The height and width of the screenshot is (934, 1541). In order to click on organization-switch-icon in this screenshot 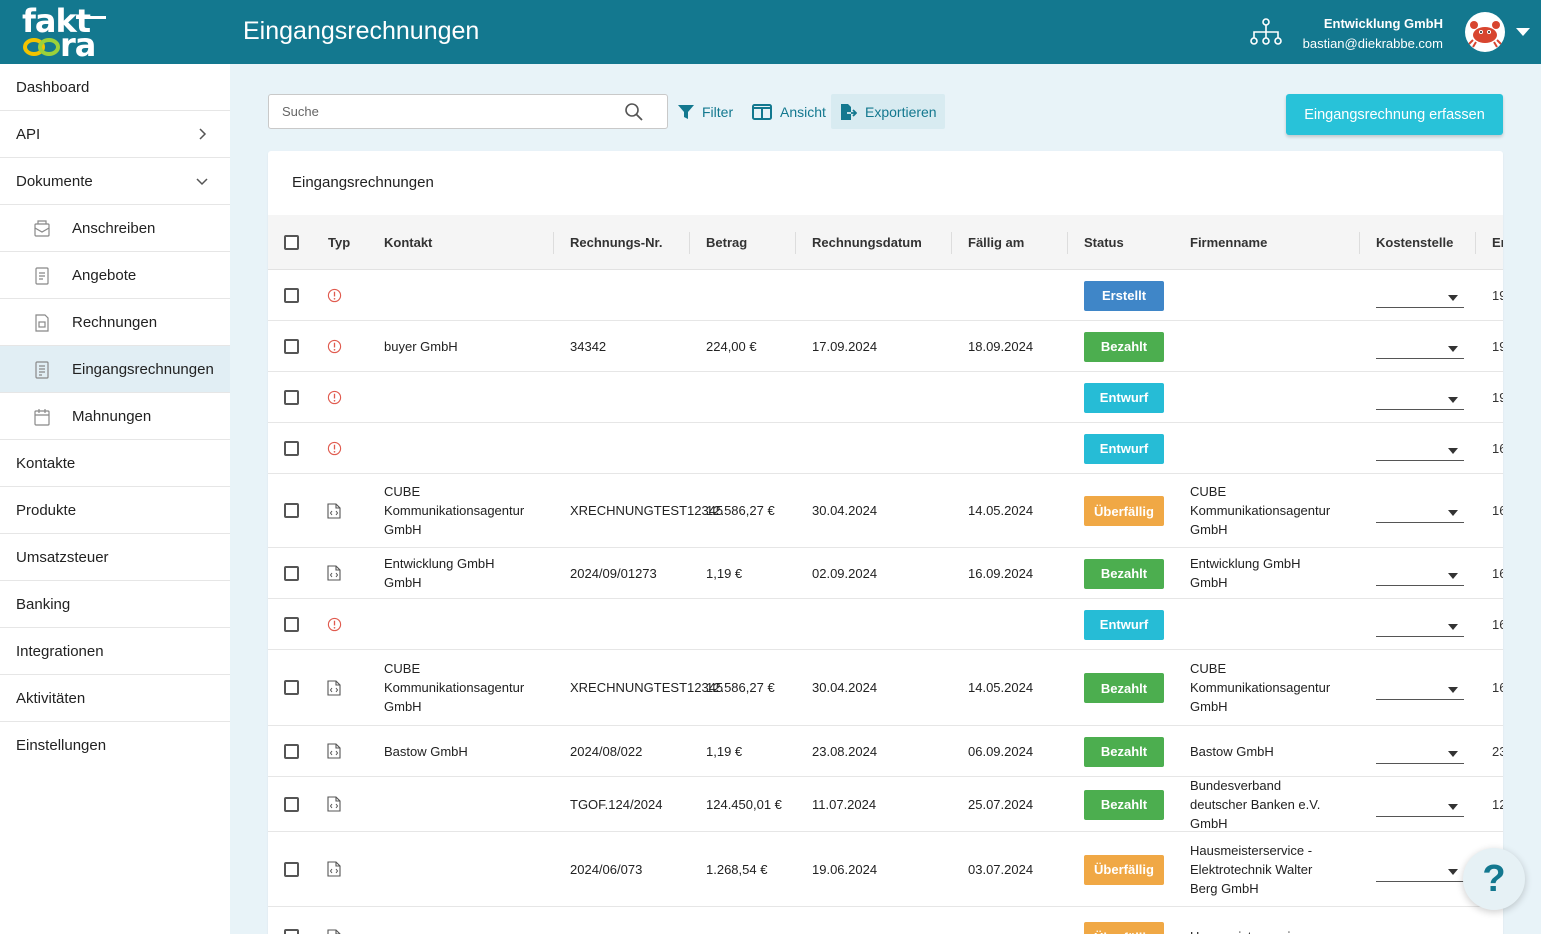, I will do `click(1266, 32)`.